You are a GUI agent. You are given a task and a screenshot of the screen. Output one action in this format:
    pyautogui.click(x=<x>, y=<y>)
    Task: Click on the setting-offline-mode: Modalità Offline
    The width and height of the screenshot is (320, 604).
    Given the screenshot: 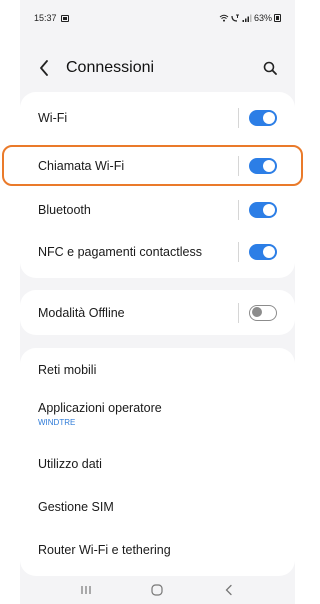 What is the action you would take?
    pyautogui.click(x=157, y=312)
    